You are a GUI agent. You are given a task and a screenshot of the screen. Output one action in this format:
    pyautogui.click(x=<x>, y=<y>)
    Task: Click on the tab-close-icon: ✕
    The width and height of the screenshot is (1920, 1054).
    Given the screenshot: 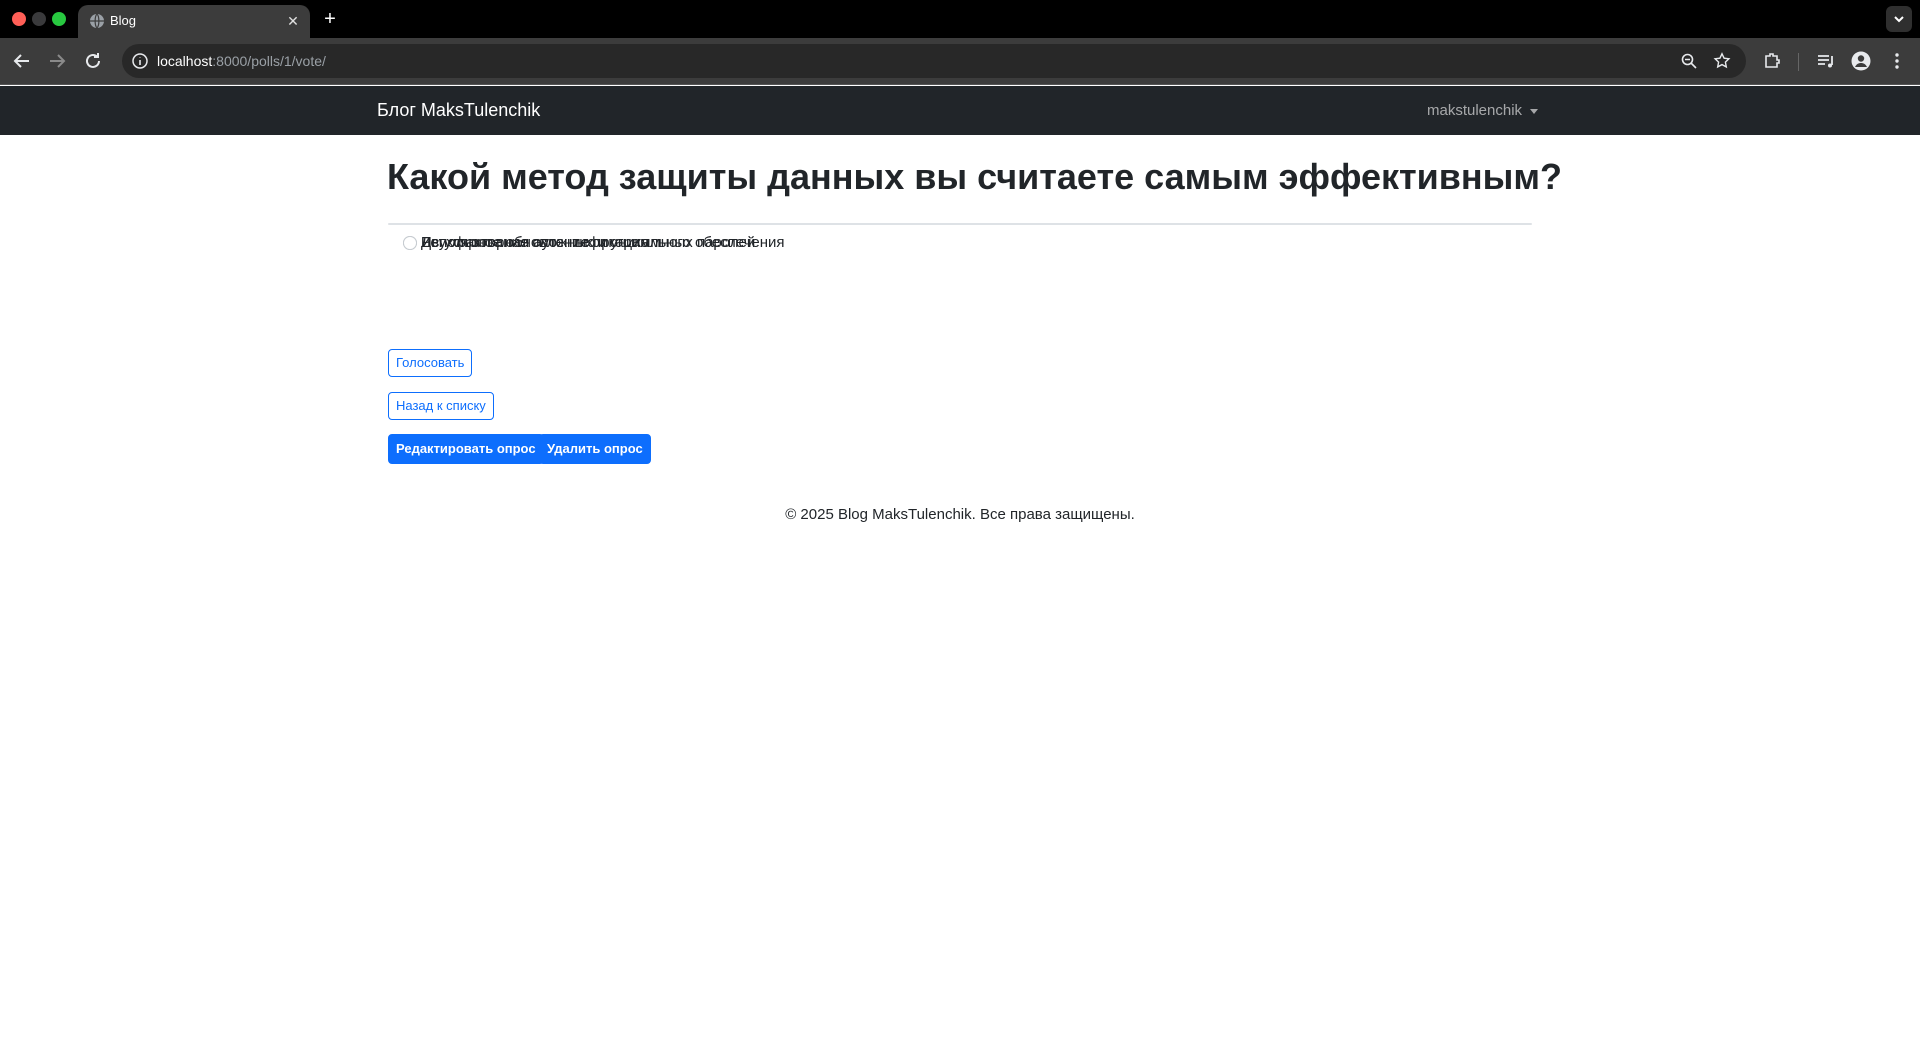 What is the action you would take?
    pyautogui.click(x=293, y=21)
    